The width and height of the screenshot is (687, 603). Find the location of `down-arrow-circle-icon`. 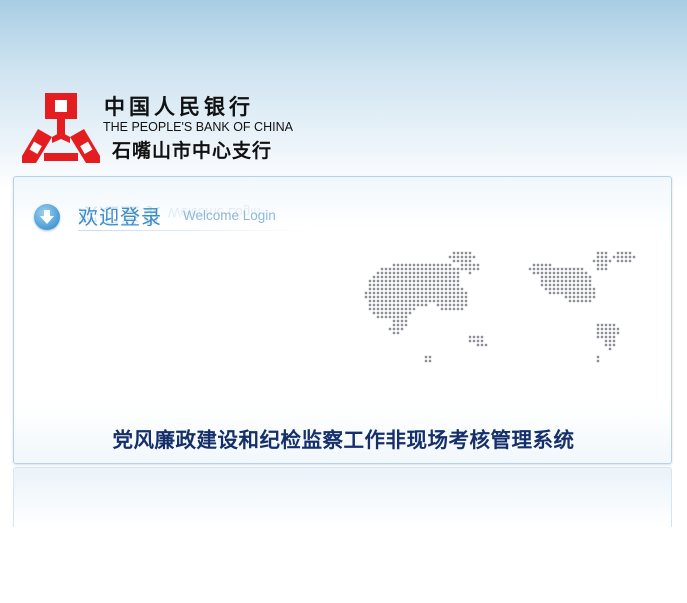

down-arrow-circle-icon is located at coordinates (47, 217).